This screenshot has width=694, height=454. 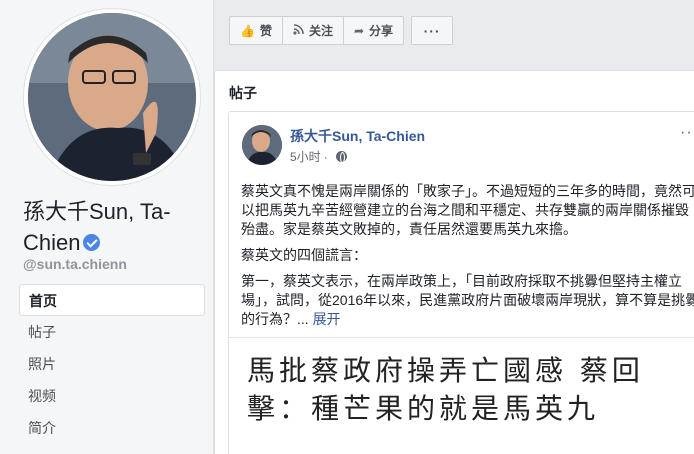 What do you see at coordinates (359, 30) in the screenshot?
I see `share-arrow-icon: ➦` at bounding box center [359, 30].